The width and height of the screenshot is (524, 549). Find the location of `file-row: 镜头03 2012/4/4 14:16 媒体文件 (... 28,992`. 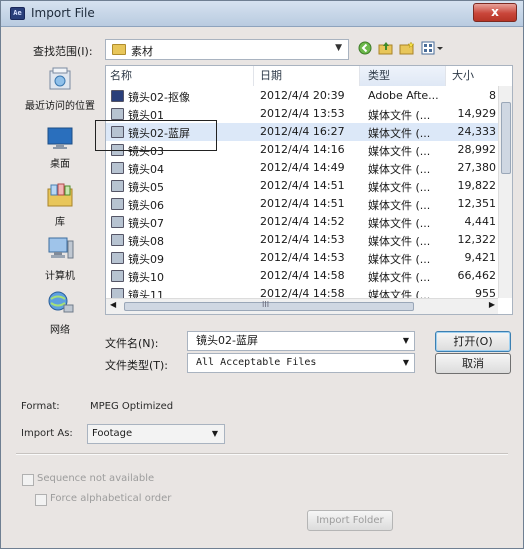

file-row: 镜头03 2012/4/4 14:16 媒体文件 (... 28,992 is located at coordinates (302, 150).